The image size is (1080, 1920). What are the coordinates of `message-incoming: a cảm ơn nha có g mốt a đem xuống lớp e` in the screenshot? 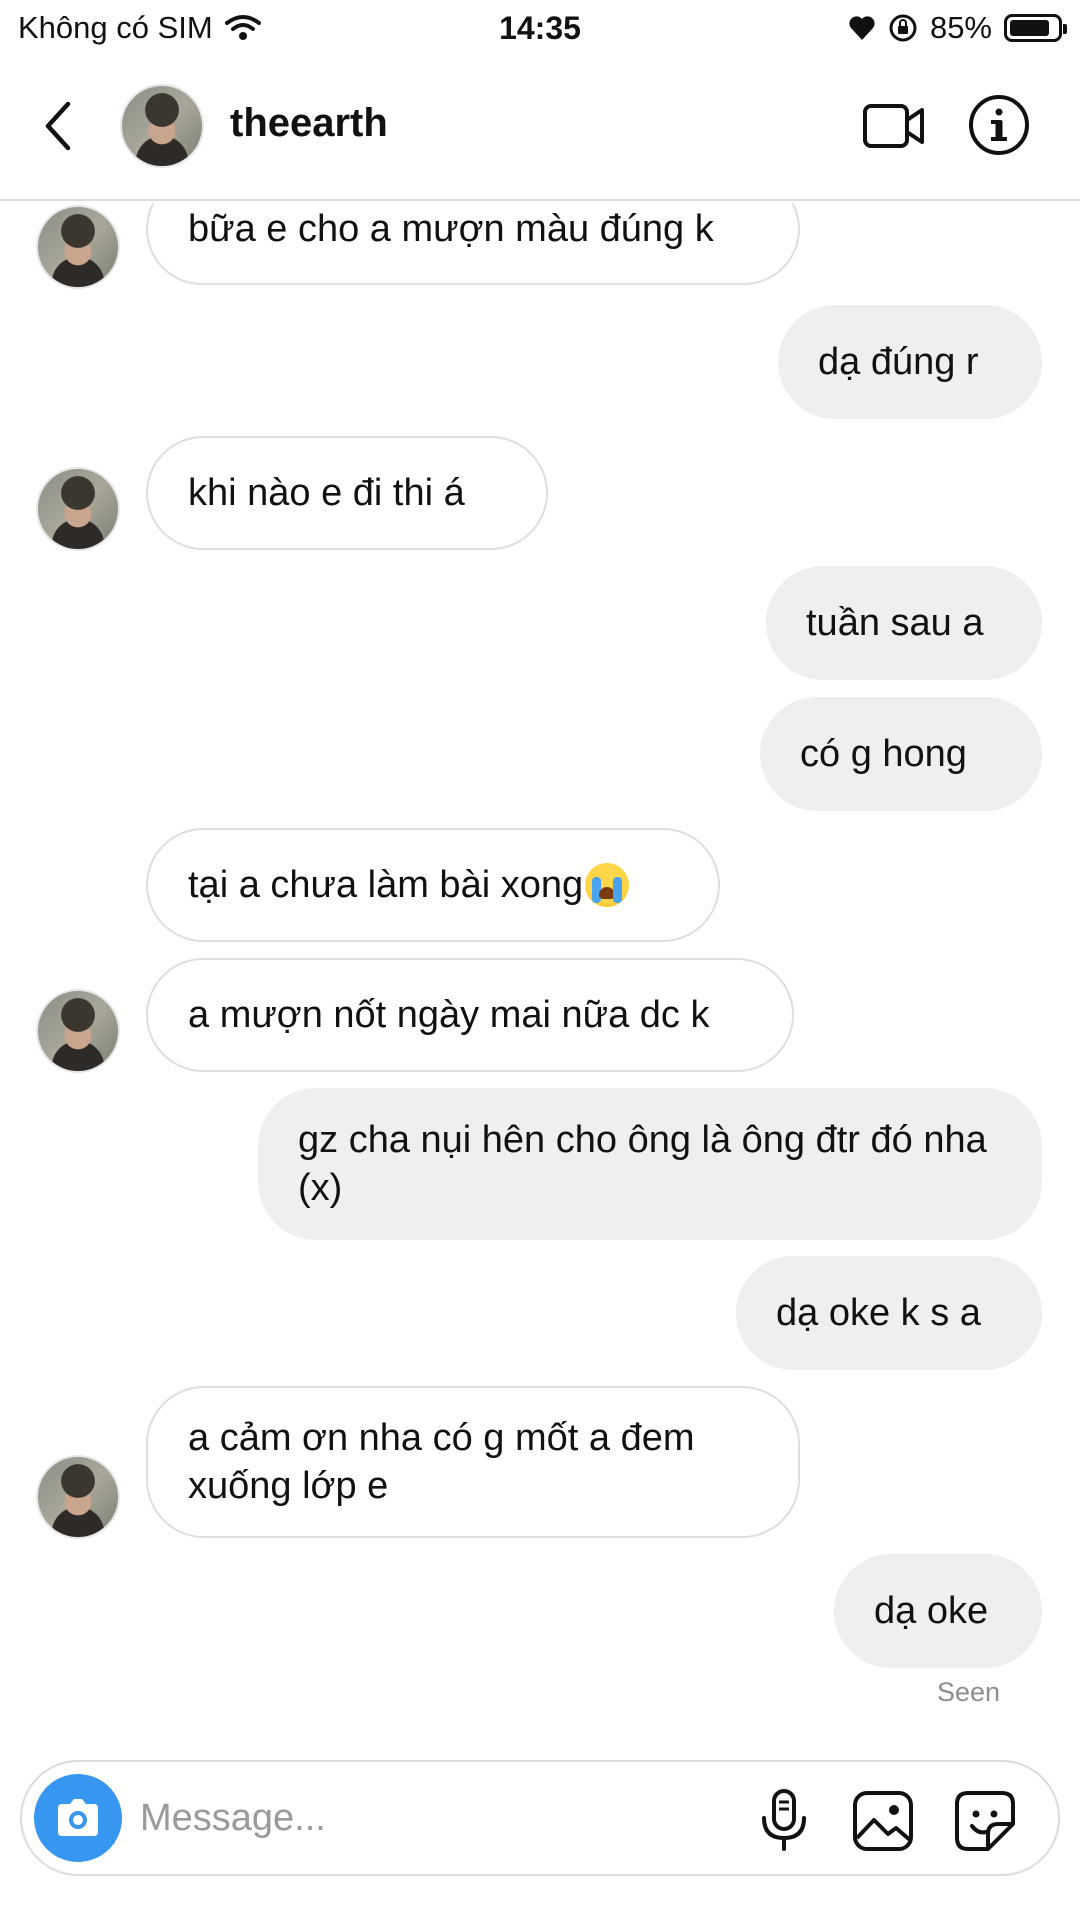 It's located at (473, 1462).